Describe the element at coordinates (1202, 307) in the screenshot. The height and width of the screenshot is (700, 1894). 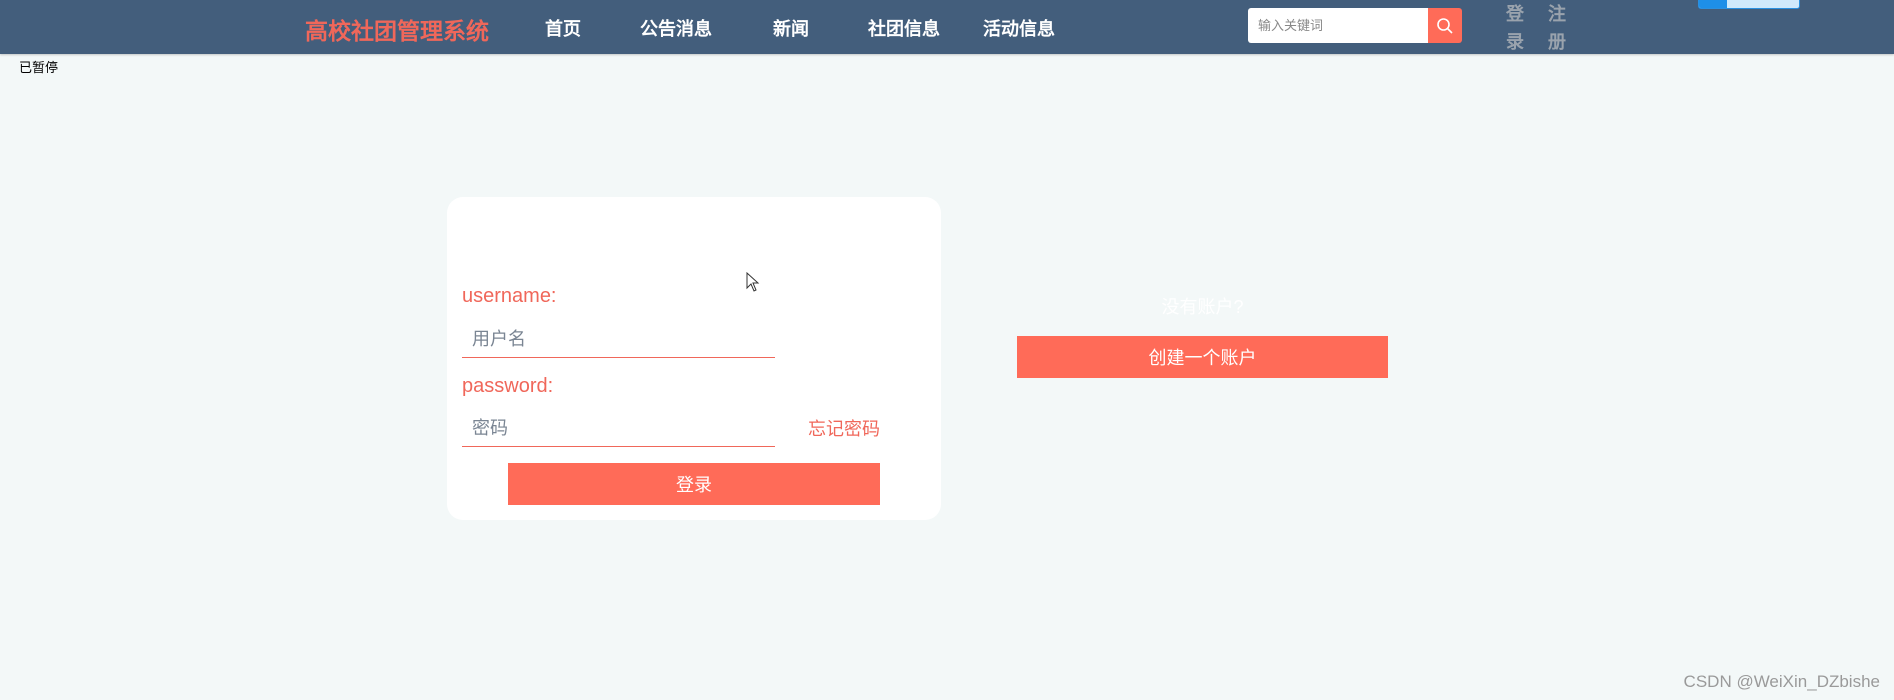
I see `no-account-prompt: 没有账户?` at that location.